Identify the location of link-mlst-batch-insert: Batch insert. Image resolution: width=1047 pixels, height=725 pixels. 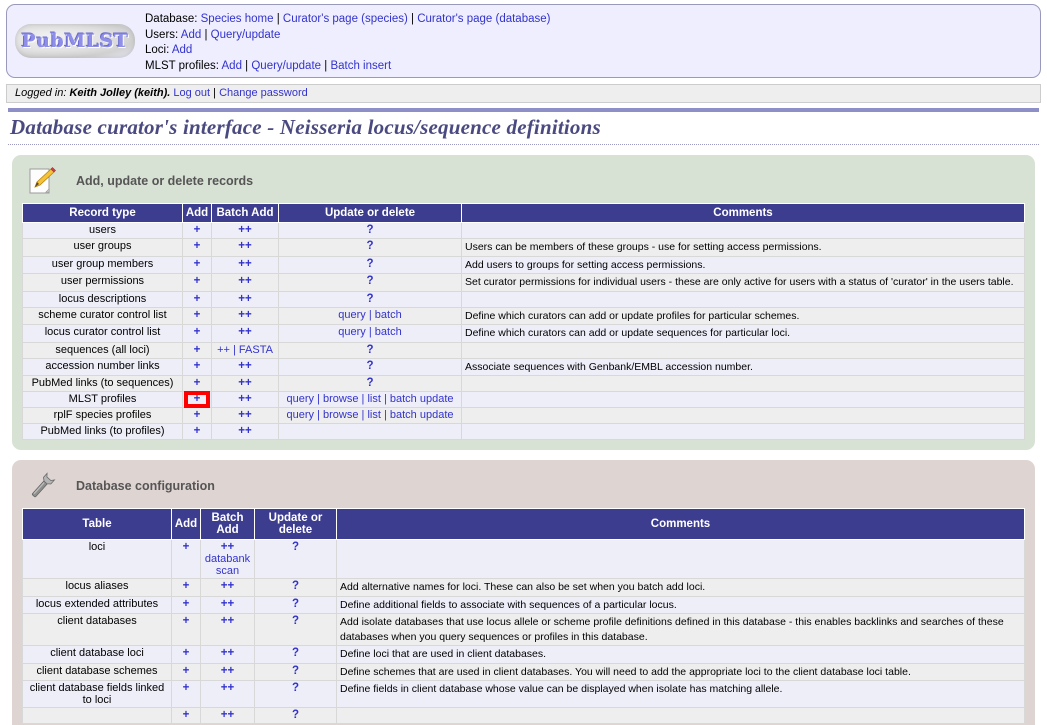
(360, 66).